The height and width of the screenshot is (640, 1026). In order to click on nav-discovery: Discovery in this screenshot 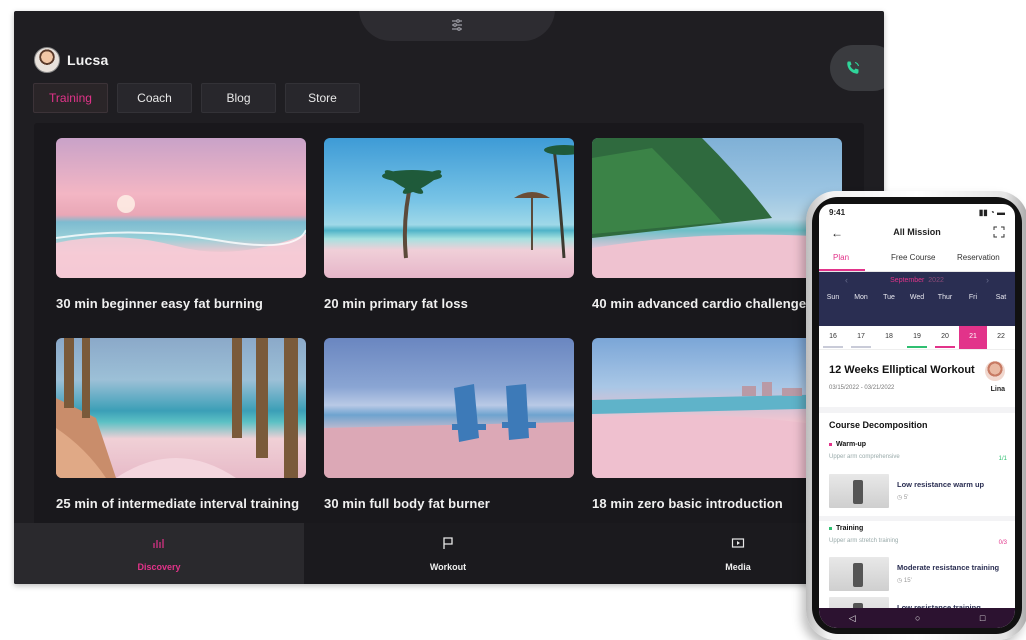, I will do `click(159, 553)`.